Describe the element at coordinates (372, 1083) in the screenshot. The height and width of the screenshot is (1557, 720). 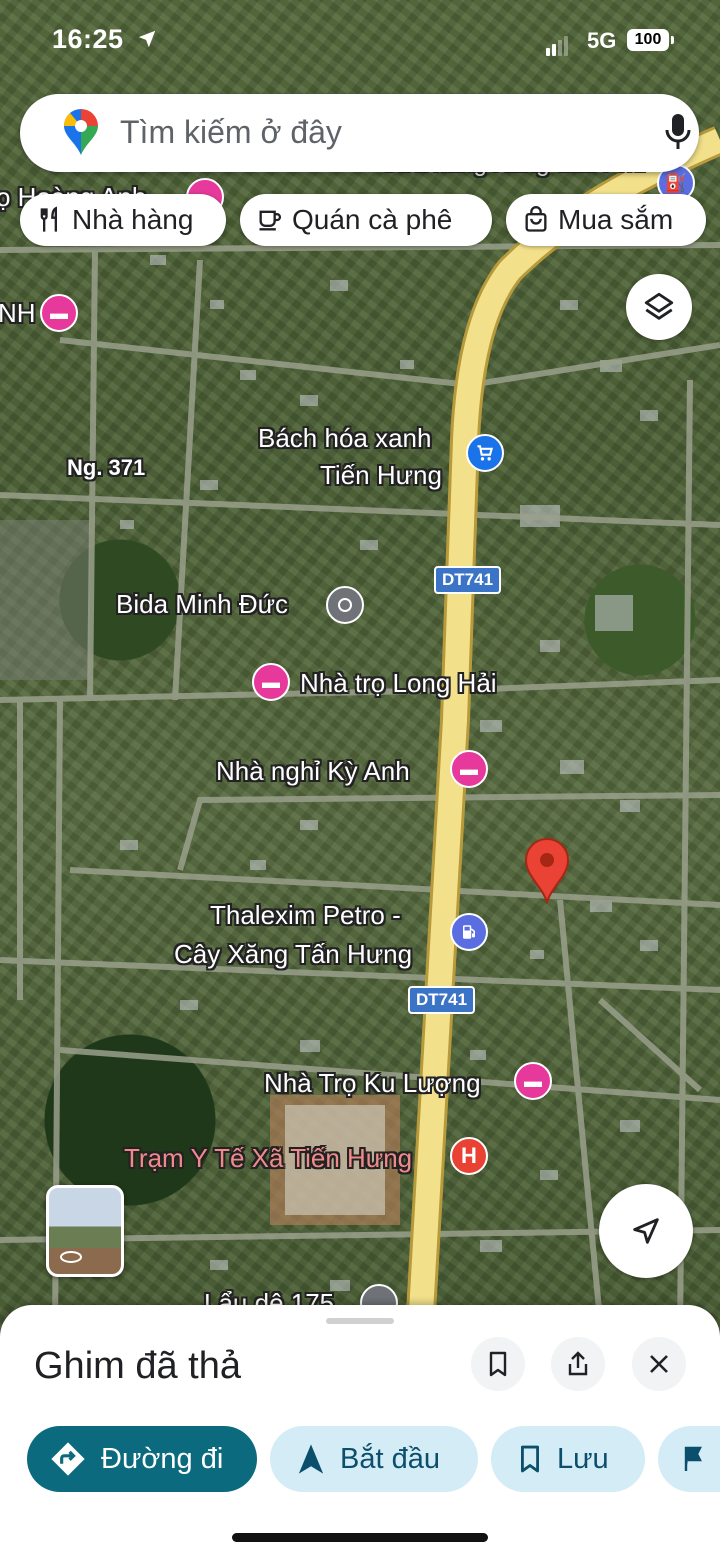
I see `poi-label-nha-tro-ku-luong: Nhà Trọ Ku Lượng` at that location.